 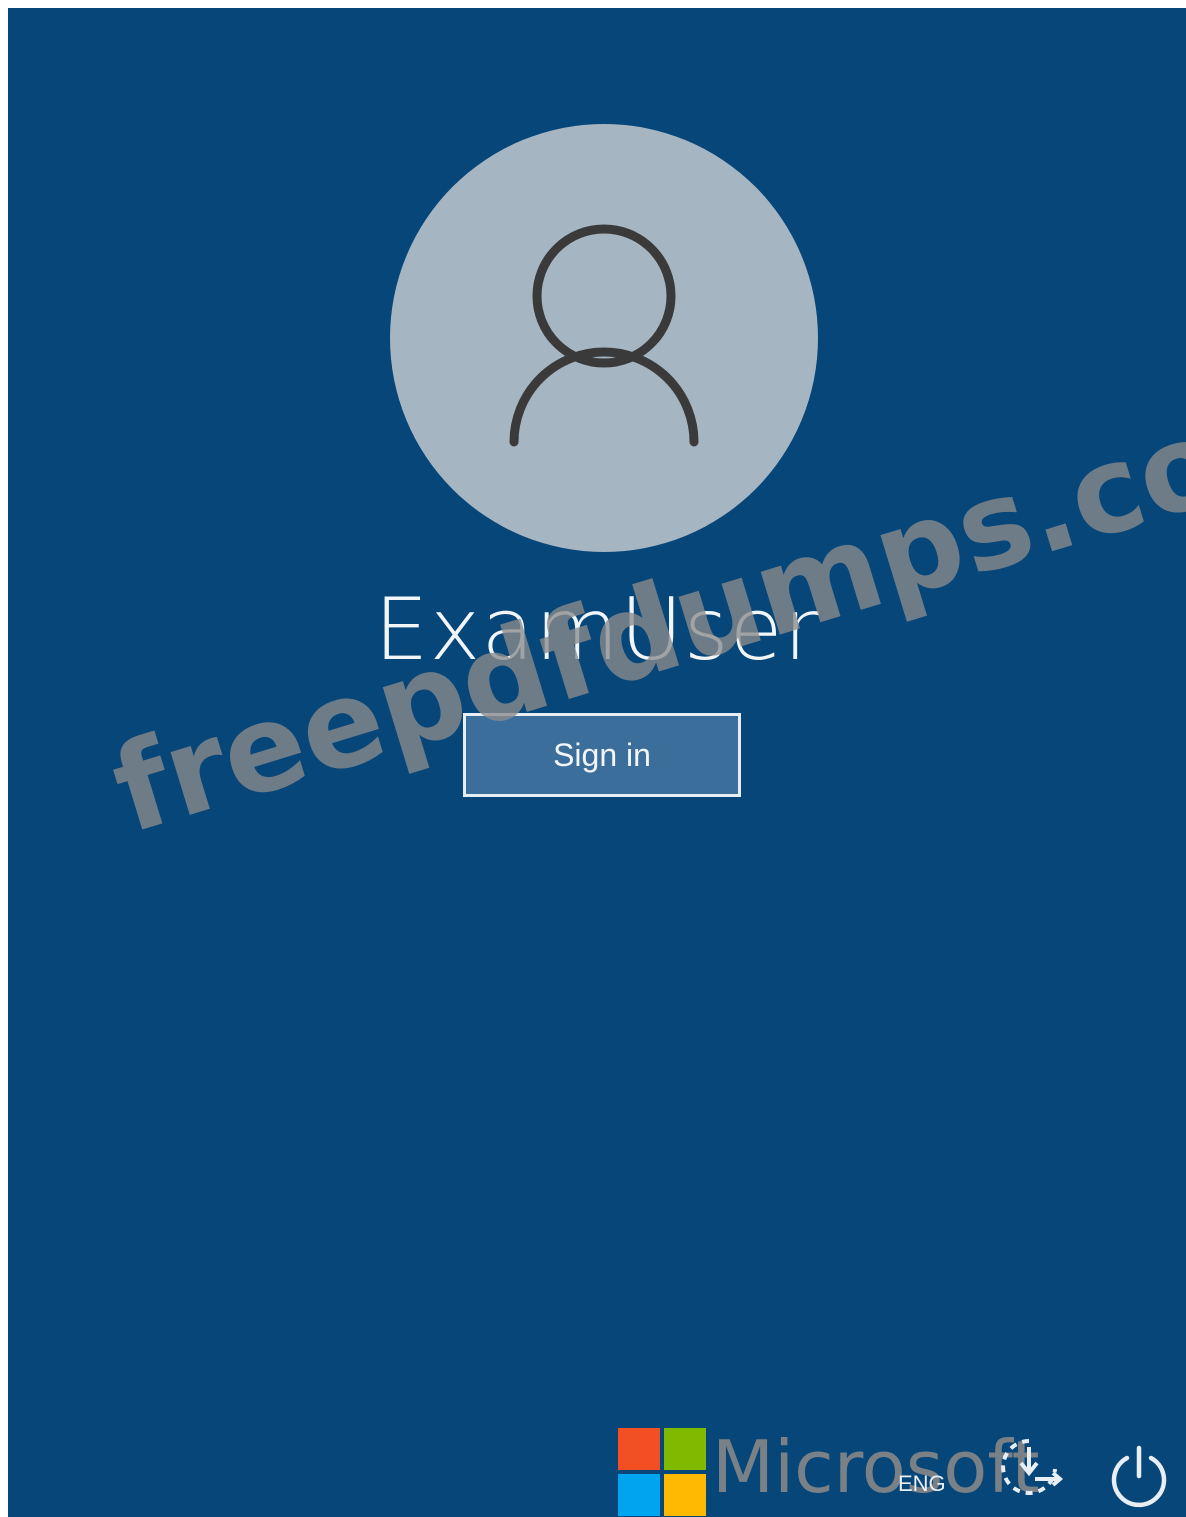 What do you see at coordinates (639, 1495) in the screenshot?
I see `logo-square-blue` at bounding box center [639, 1495].